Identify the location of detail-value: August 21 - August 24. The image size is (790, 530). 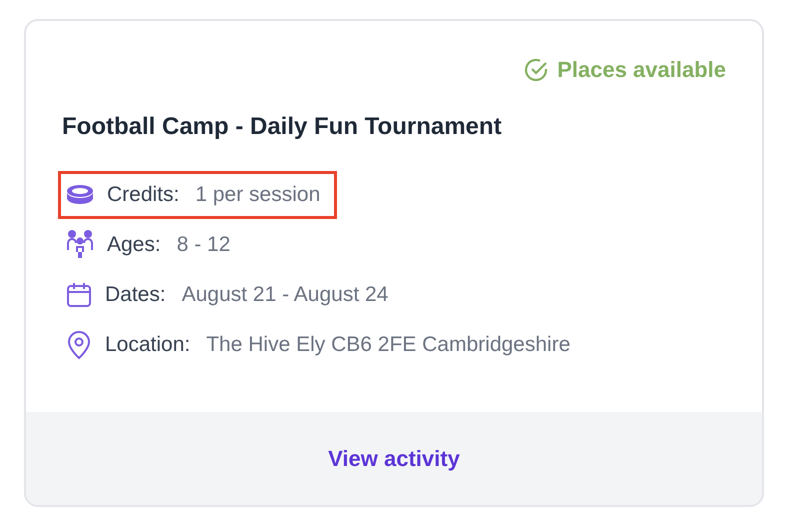
(285, 295).